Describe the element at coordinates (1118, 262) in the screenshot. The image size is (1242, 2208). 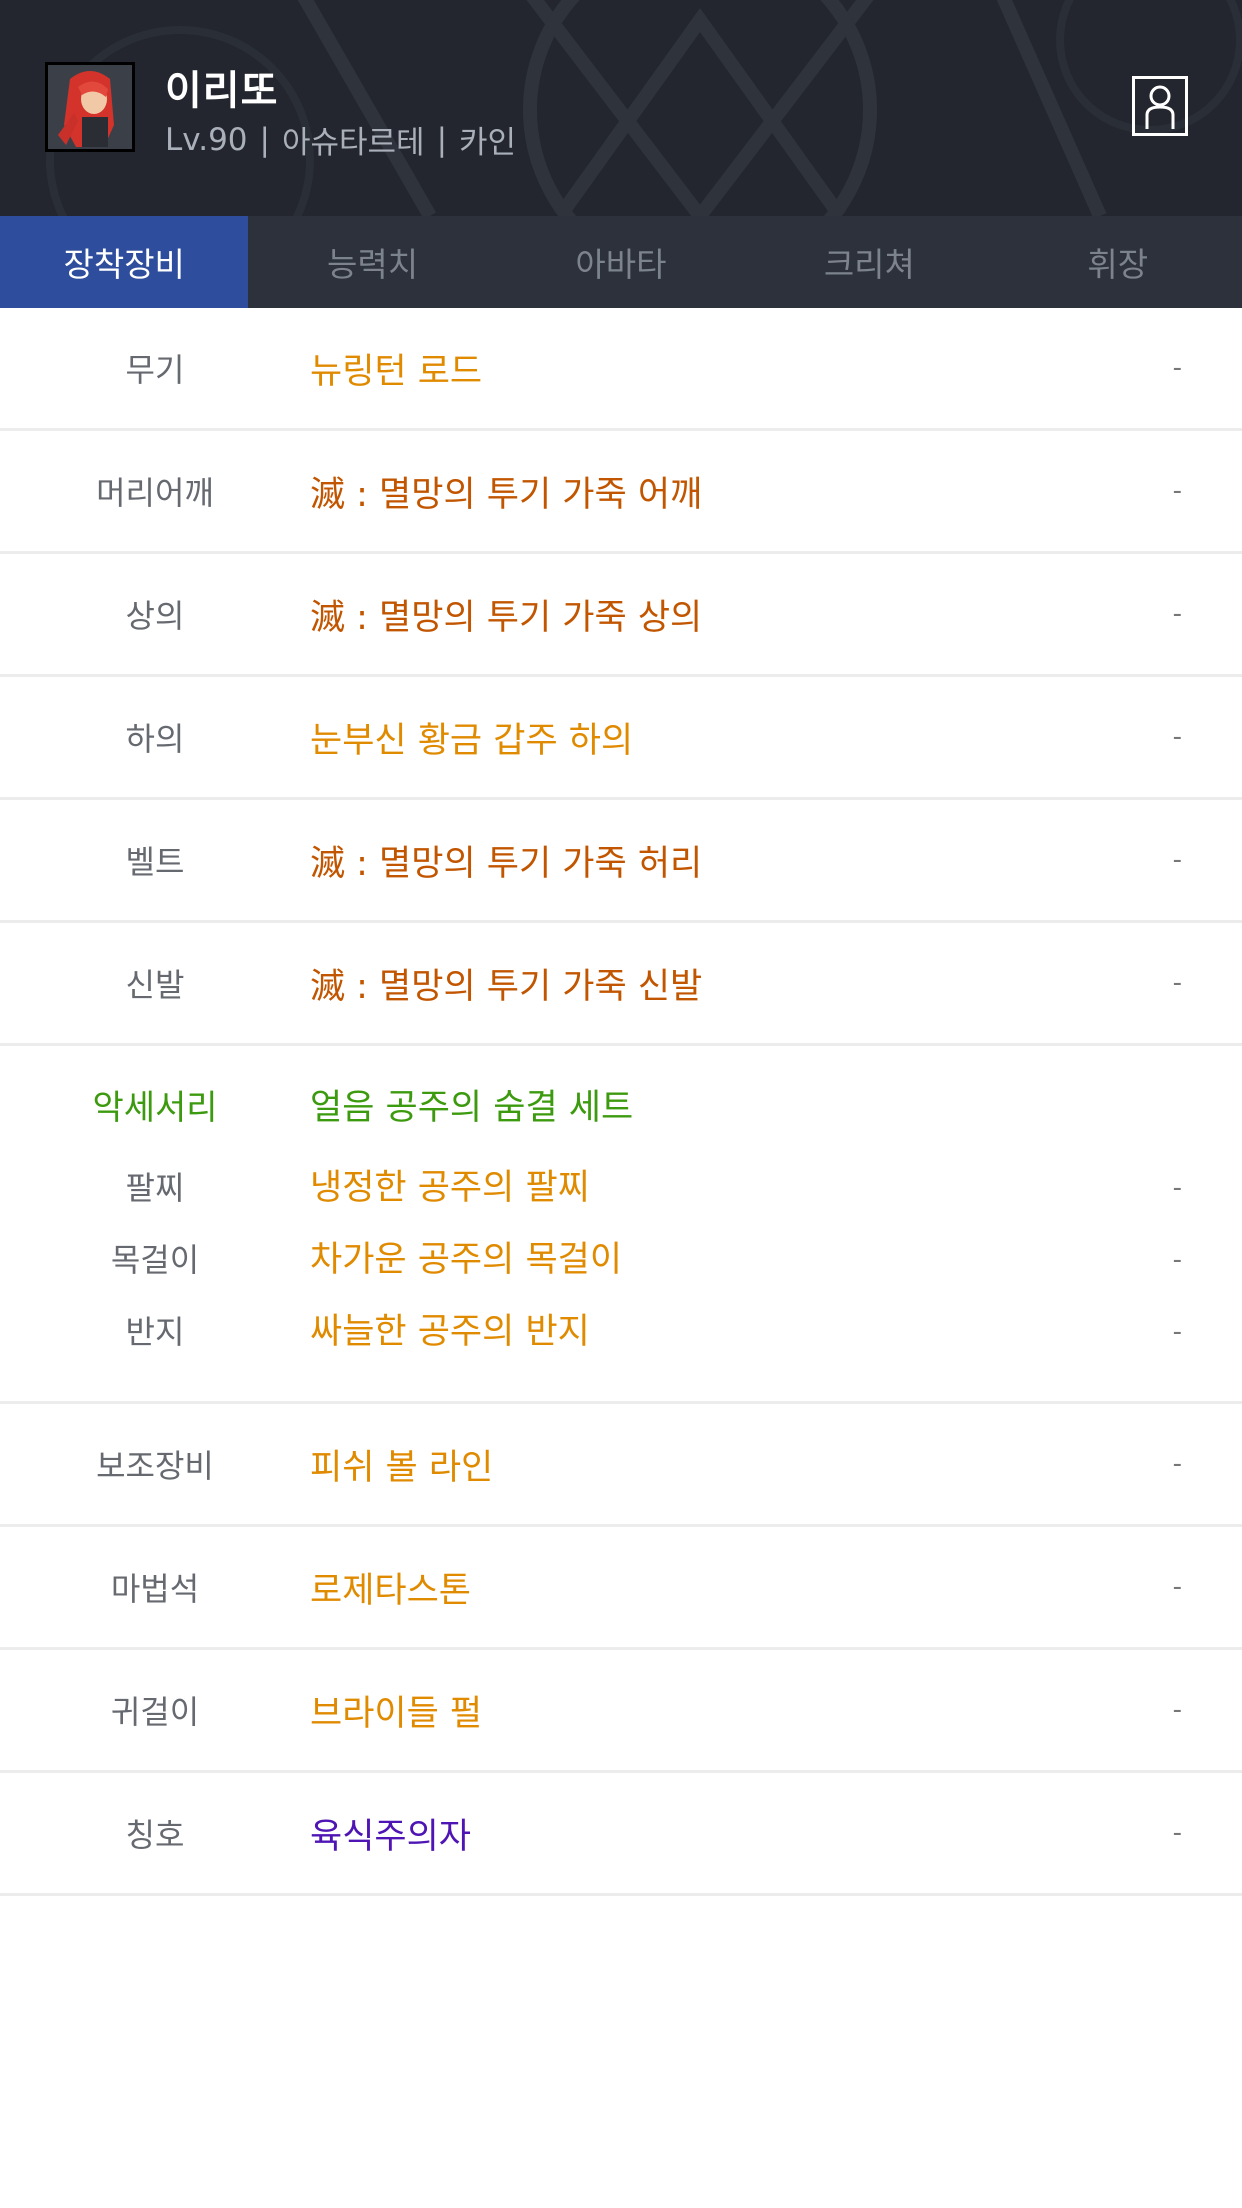
I see `tab-emblem: 휘장` at that location.